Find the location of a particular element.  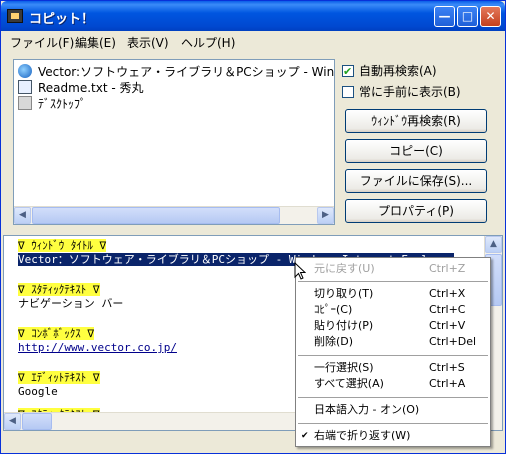

auto-research-checkbox: 自動再検索(A) is located at coordinates (389, 71).